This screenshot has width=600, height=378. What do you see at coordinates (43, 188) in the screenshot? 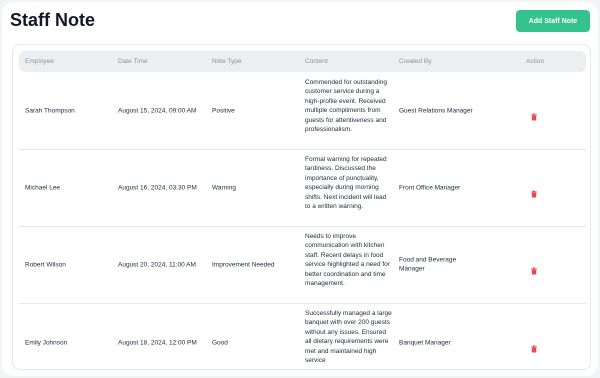
I see `employee-name: Michael Lee` at bounding box center [43, 188].